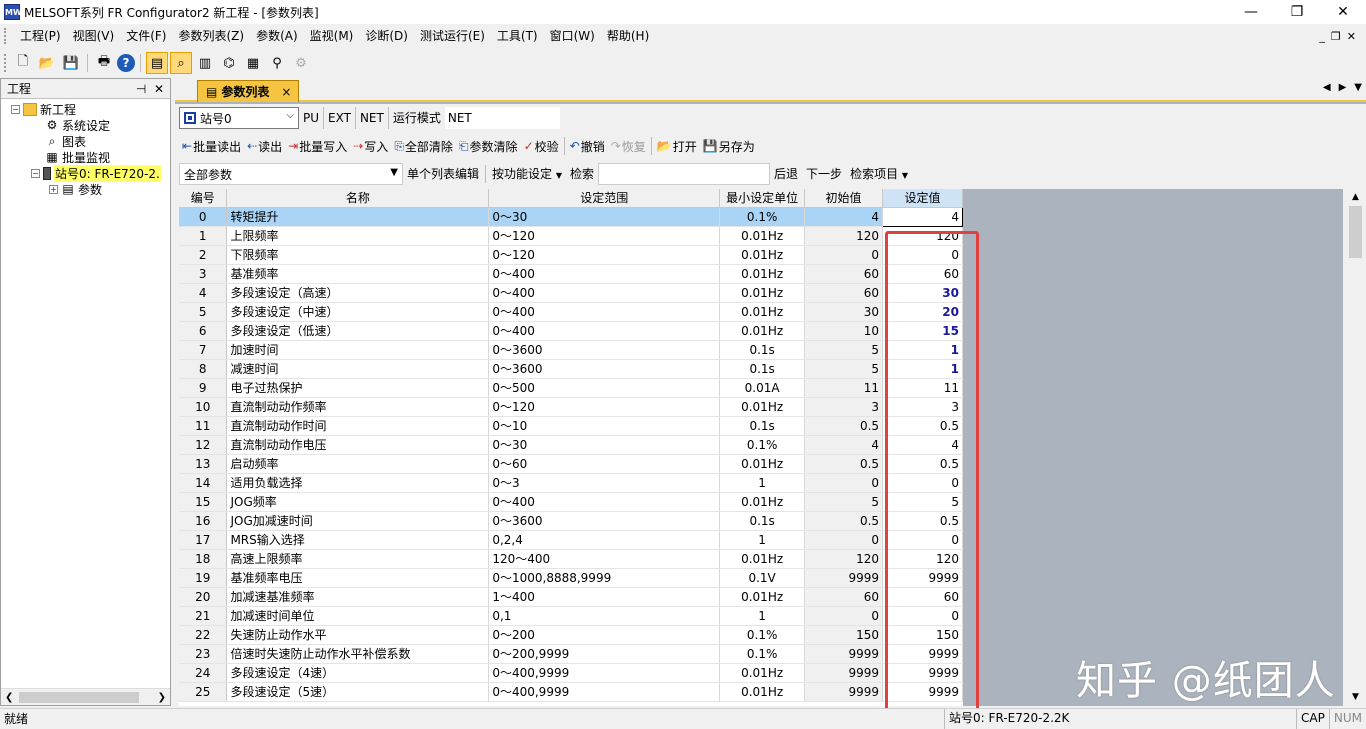  Describe the element at coordinates (53, 189) in the screenshot. I see `expand-icon: +` at that location.